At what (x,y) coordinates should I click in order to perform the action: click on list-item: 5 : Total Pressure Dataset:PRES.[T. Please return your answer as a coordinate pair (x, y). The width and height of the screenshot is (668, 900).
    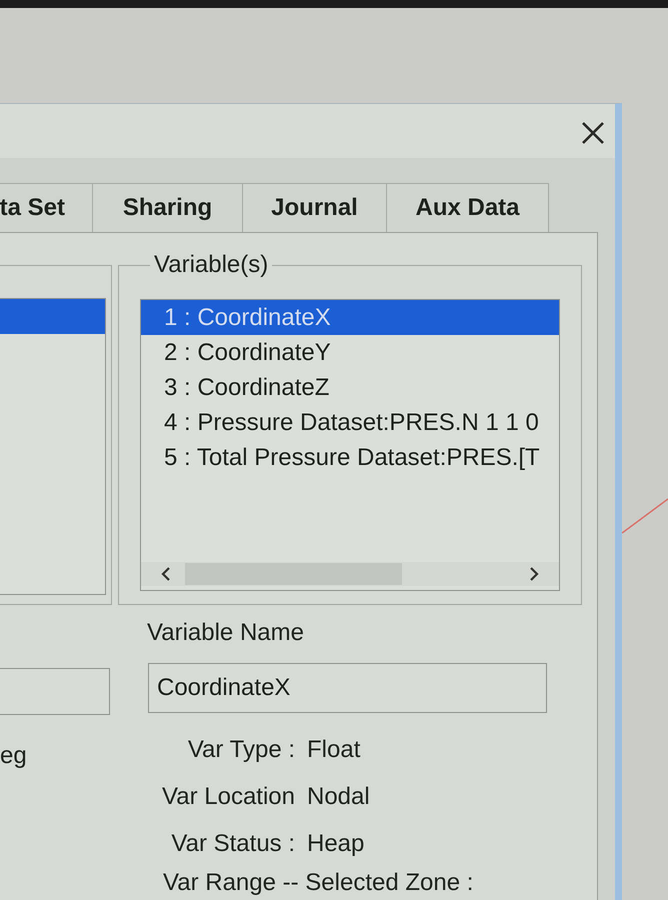
    Looking at the image, I should click on (350, 457).